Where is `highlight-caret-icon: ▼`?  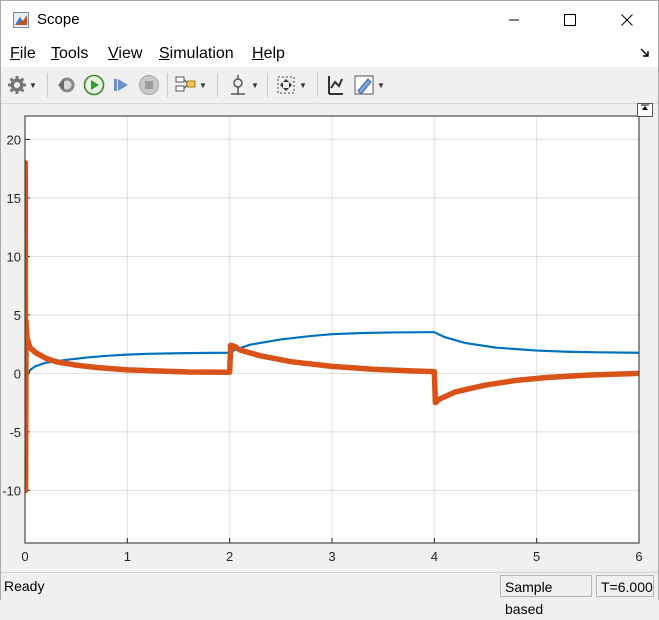
highlight-caret-icon: ▼ is located at coordinates (381, 85).